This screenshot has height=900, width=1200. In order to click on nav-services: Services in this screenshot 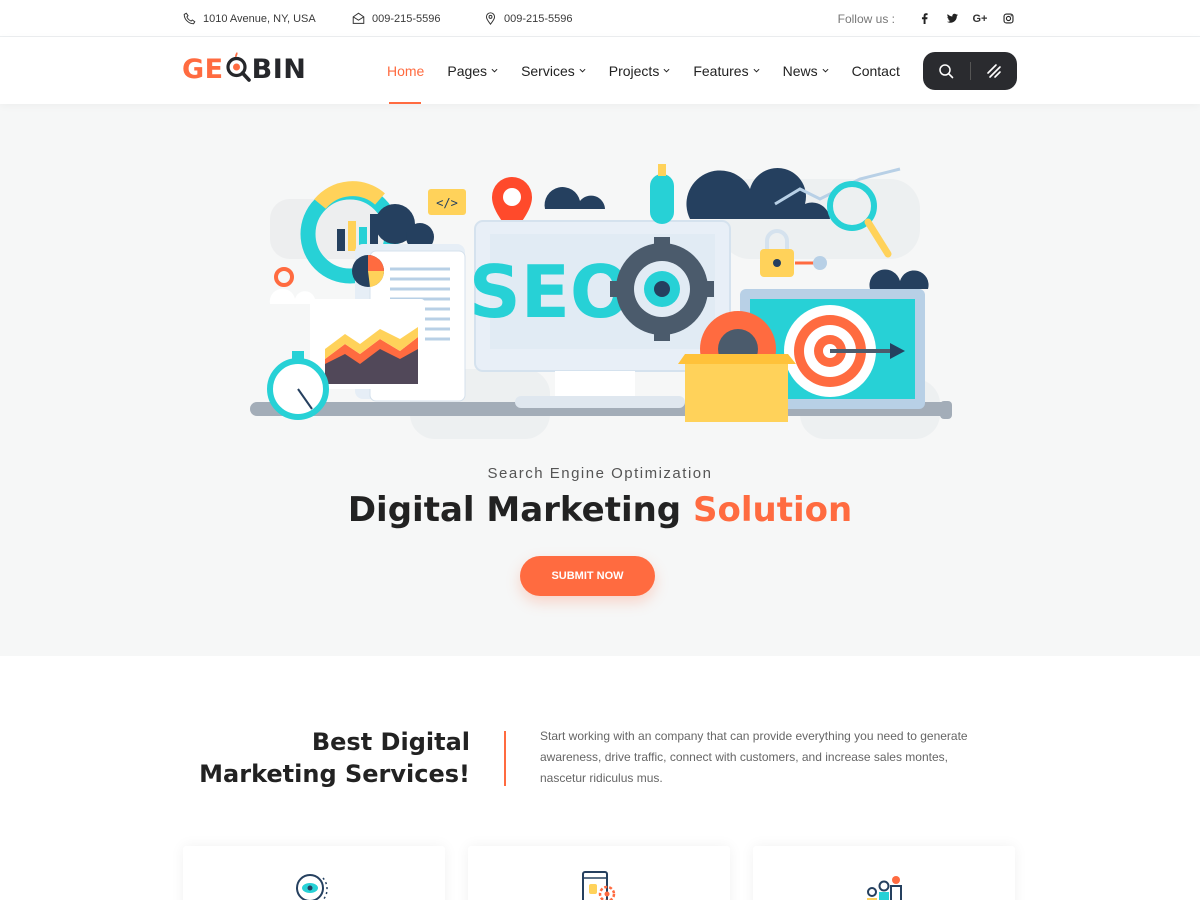, I will do `click(553, 70)`.